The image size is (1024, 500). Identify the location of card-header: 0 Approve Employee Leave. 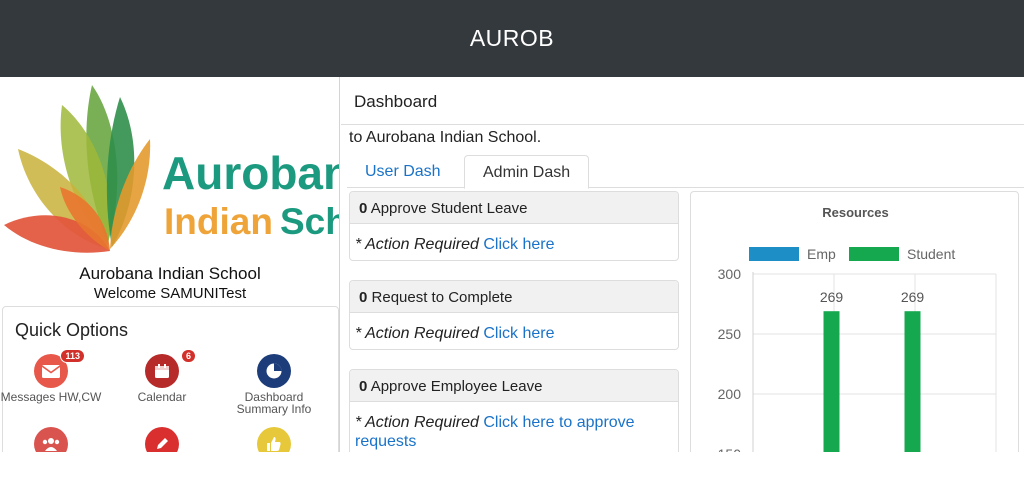
(514, 386).